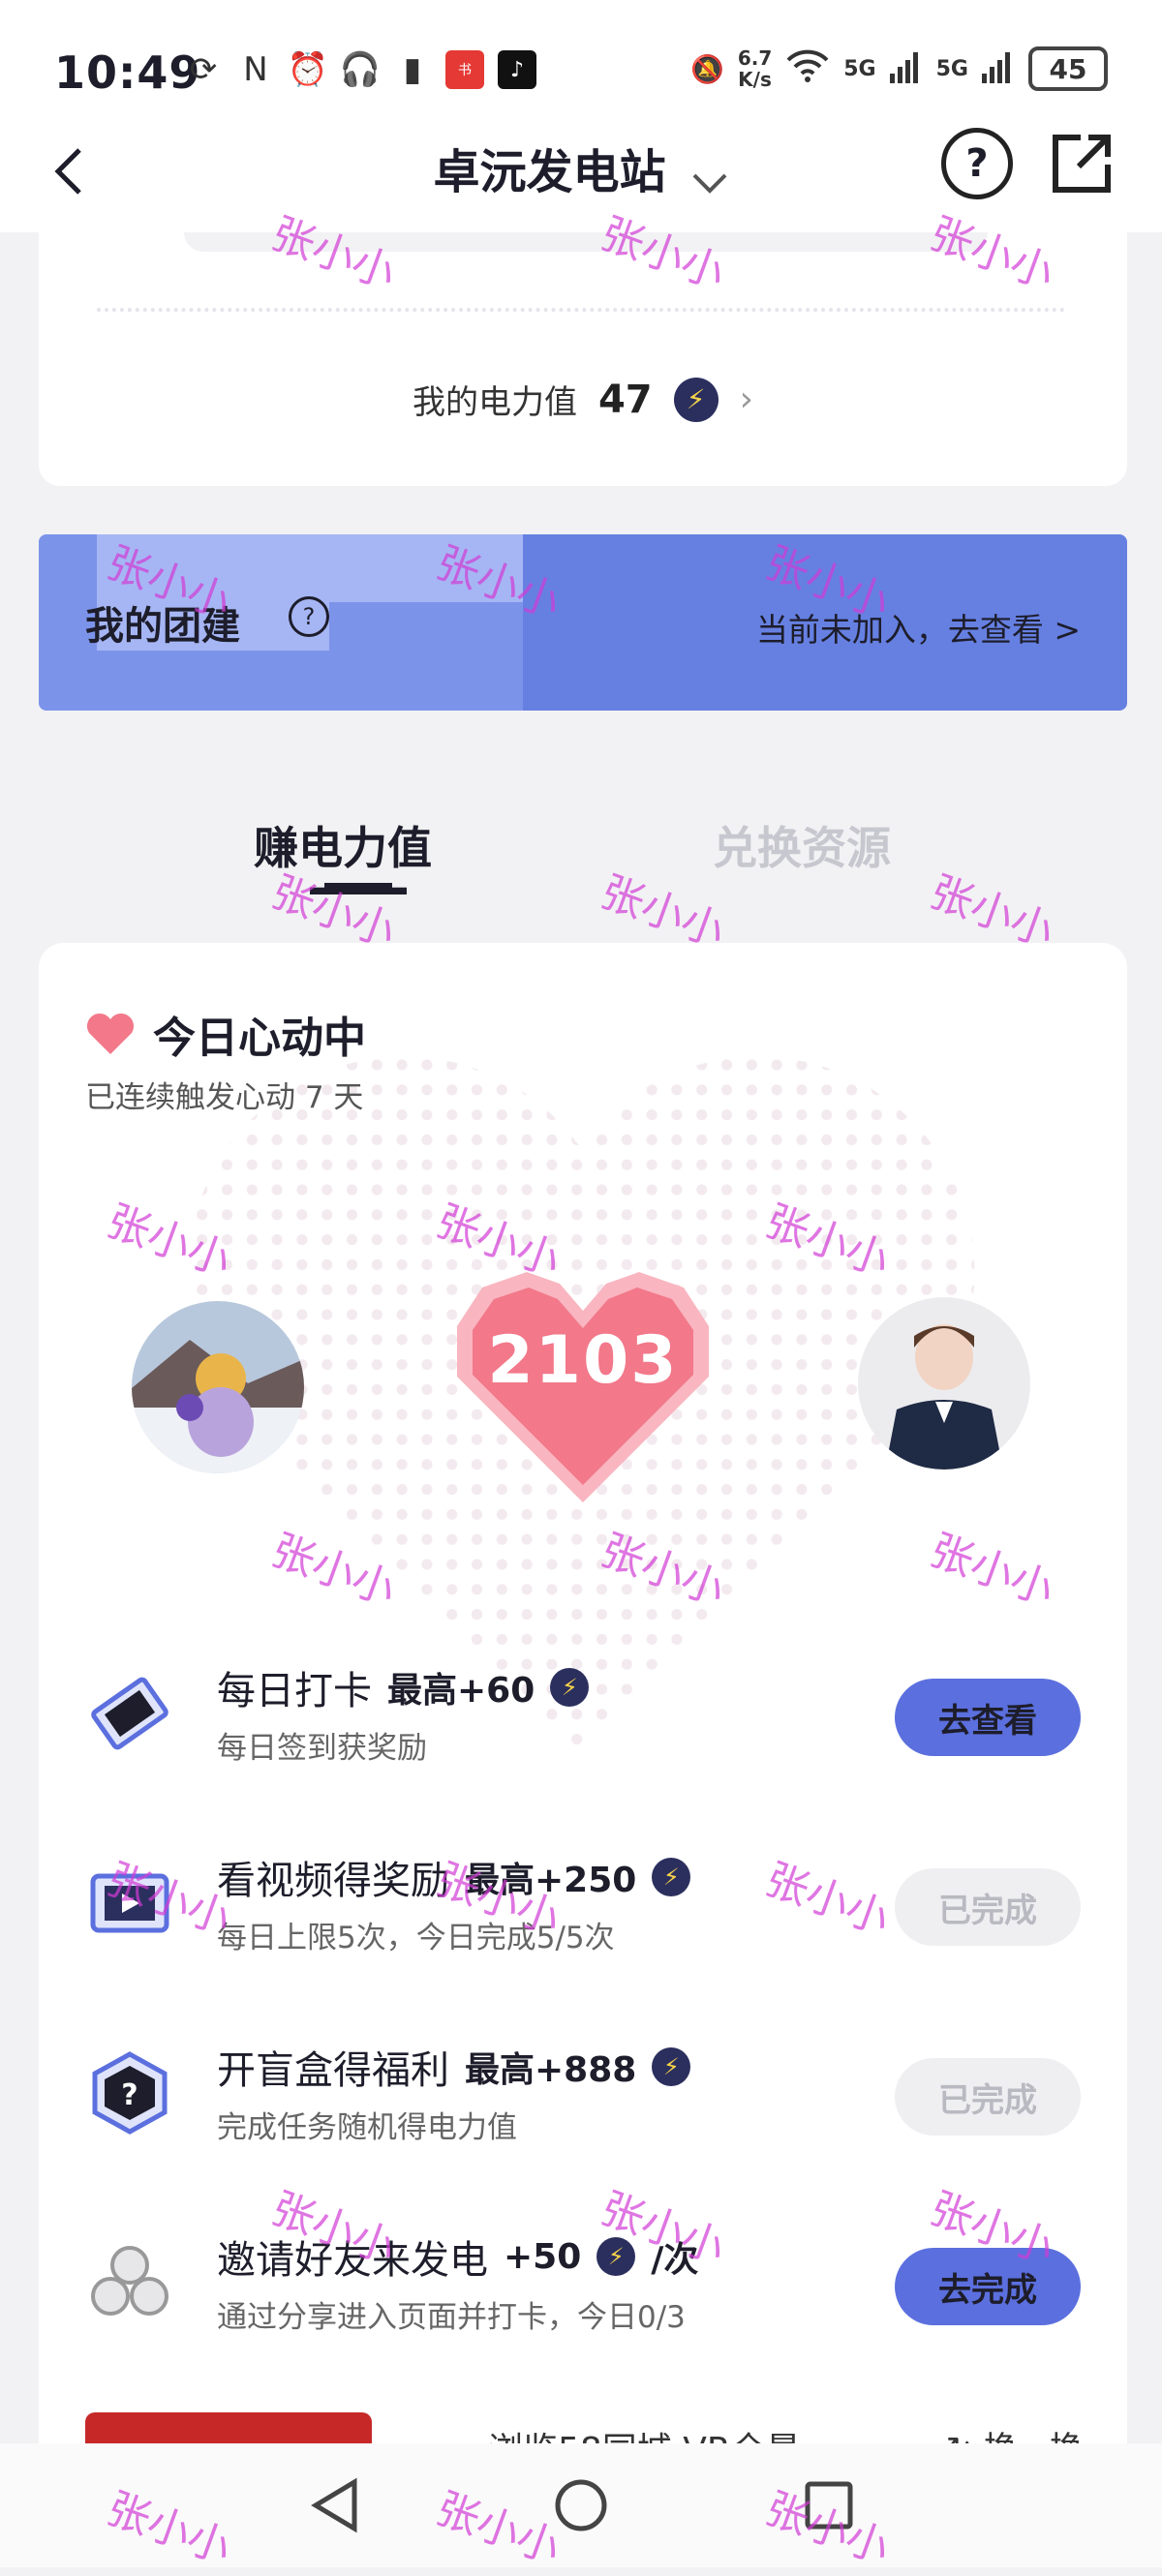 The height and width of the screenshot is (2576, 1162). Describe the element at coordinates (322, 1748) in the screenshot. I see `task-description: 每日签到获奖励` at that location.